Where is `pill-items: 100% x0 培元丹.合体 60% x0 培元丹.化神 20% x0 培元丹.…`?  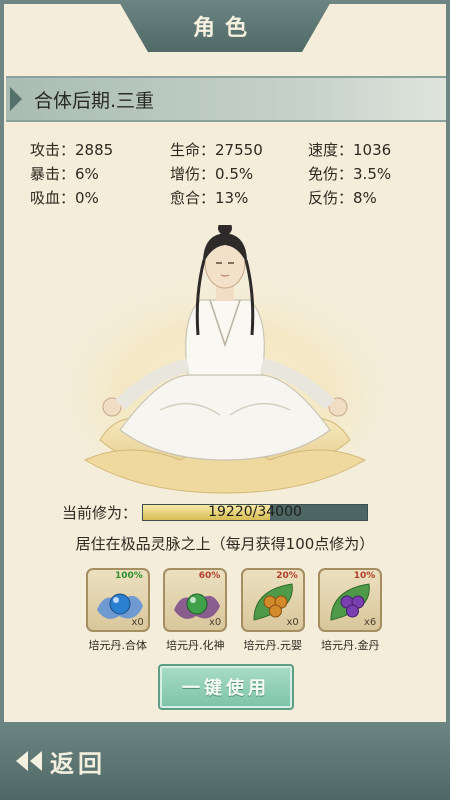
pill-items: 100% x0 培元丹.合体 60% x0 培元丹.化神 20% x0 培元丹.… is located at coordinates (234, 610).